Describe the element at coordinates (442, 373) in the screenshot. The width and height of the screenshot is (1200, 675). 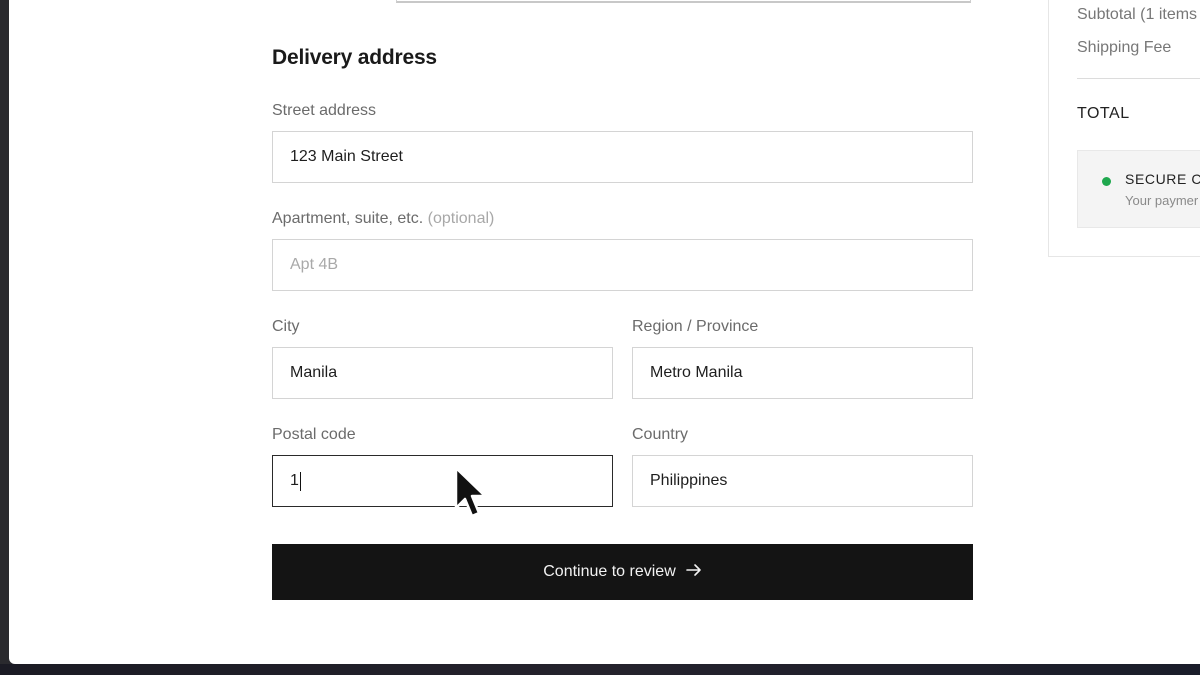
I see `city-input: Manila` at that location.